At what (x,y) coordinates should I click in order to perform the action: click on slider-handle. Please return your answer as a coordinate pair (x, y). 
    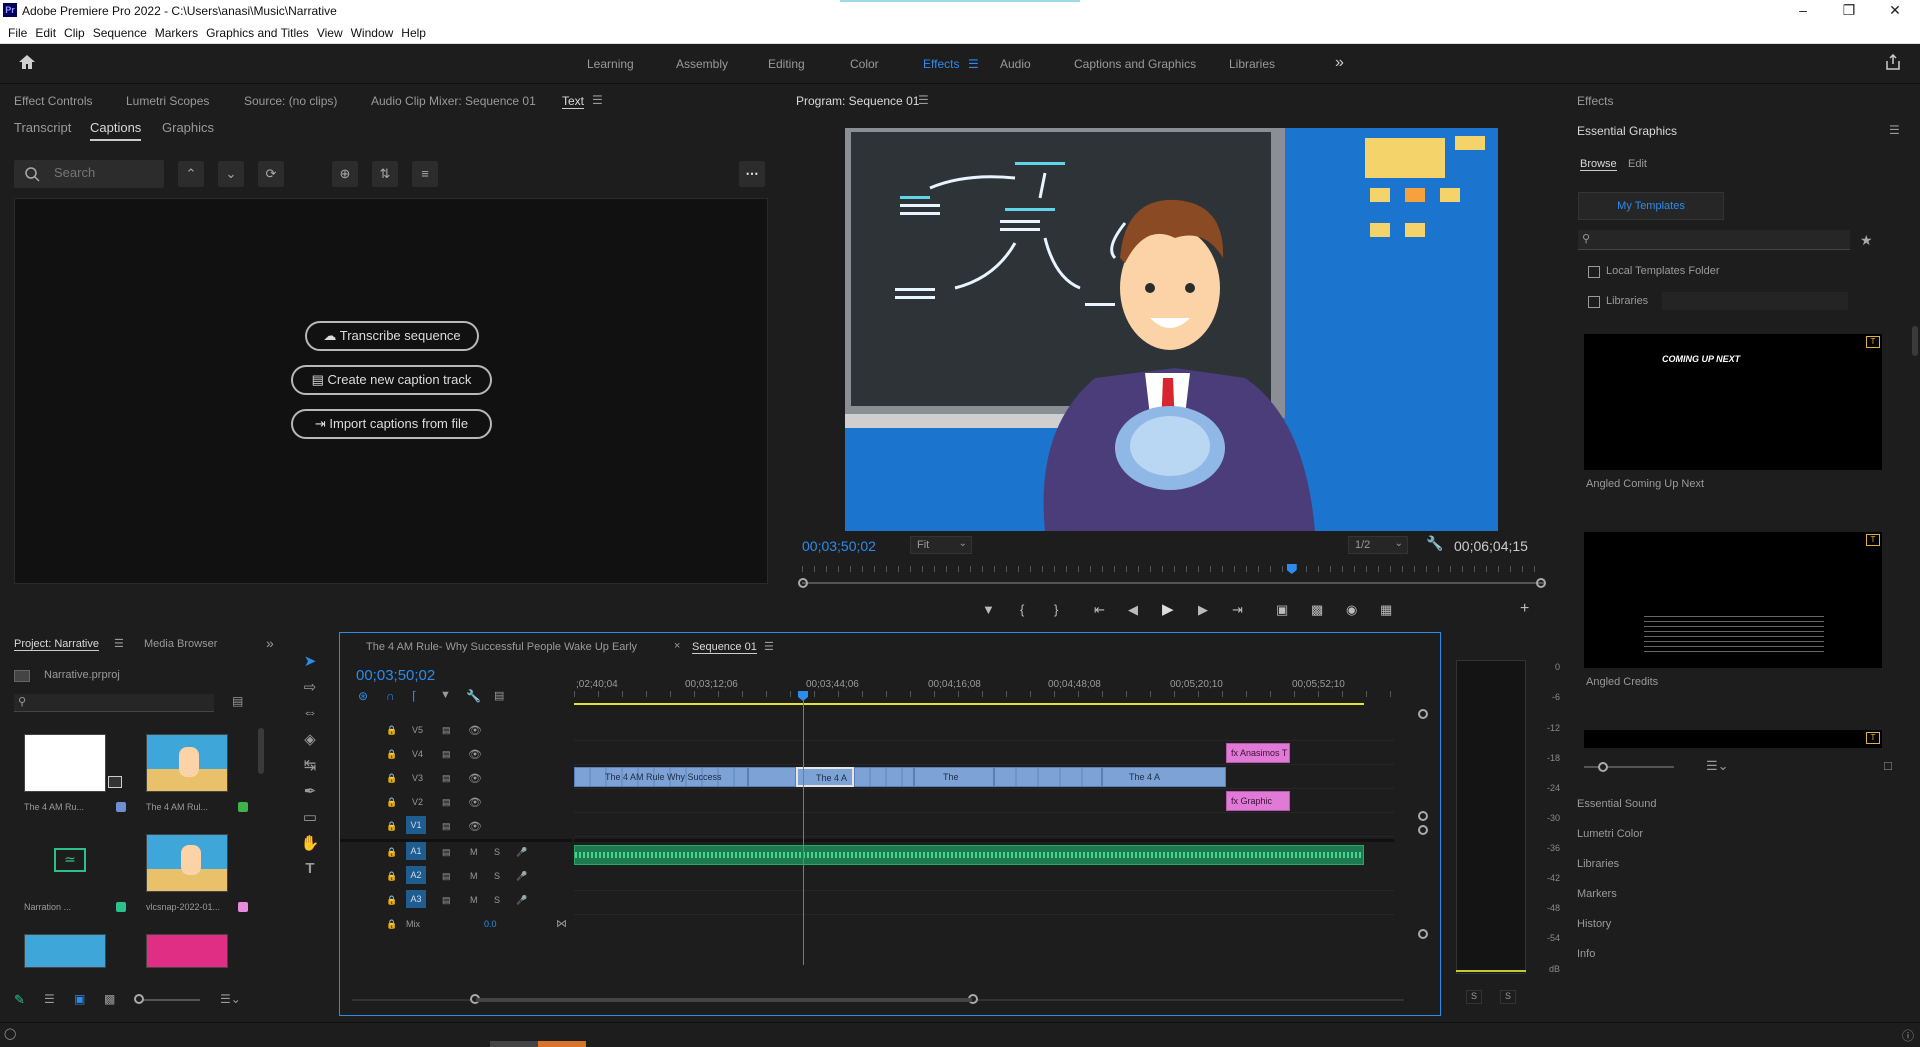
    Looking at the image, I should click on (139, 999).